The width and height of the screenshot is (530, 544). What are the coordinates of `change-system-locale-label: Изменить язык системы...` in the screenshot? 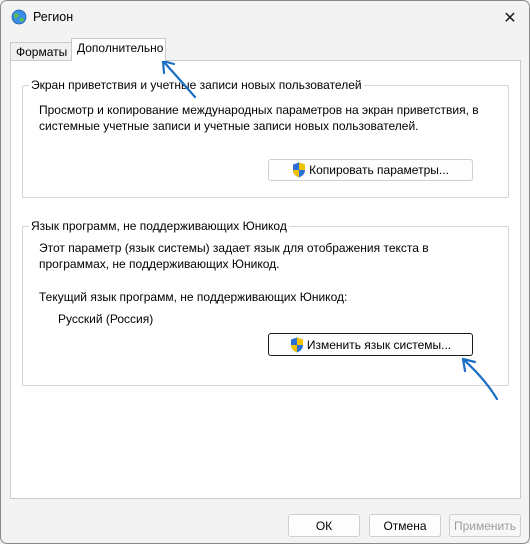 It's located at (379, 344).